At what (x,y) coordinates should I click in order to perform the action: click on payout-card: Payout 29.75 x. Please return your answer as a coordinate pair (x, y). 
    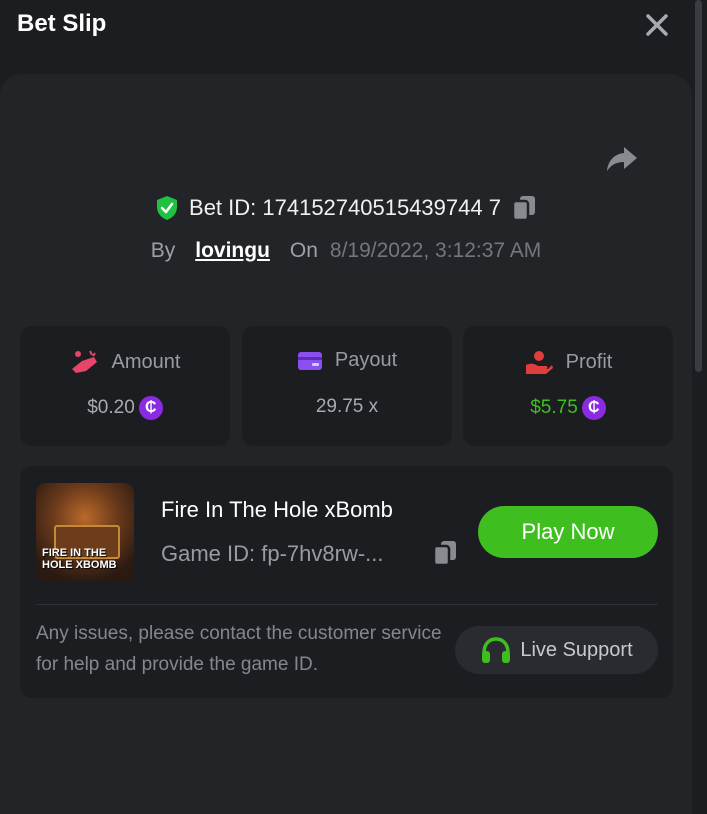
    Looking at the image, I should click on (347, 386).